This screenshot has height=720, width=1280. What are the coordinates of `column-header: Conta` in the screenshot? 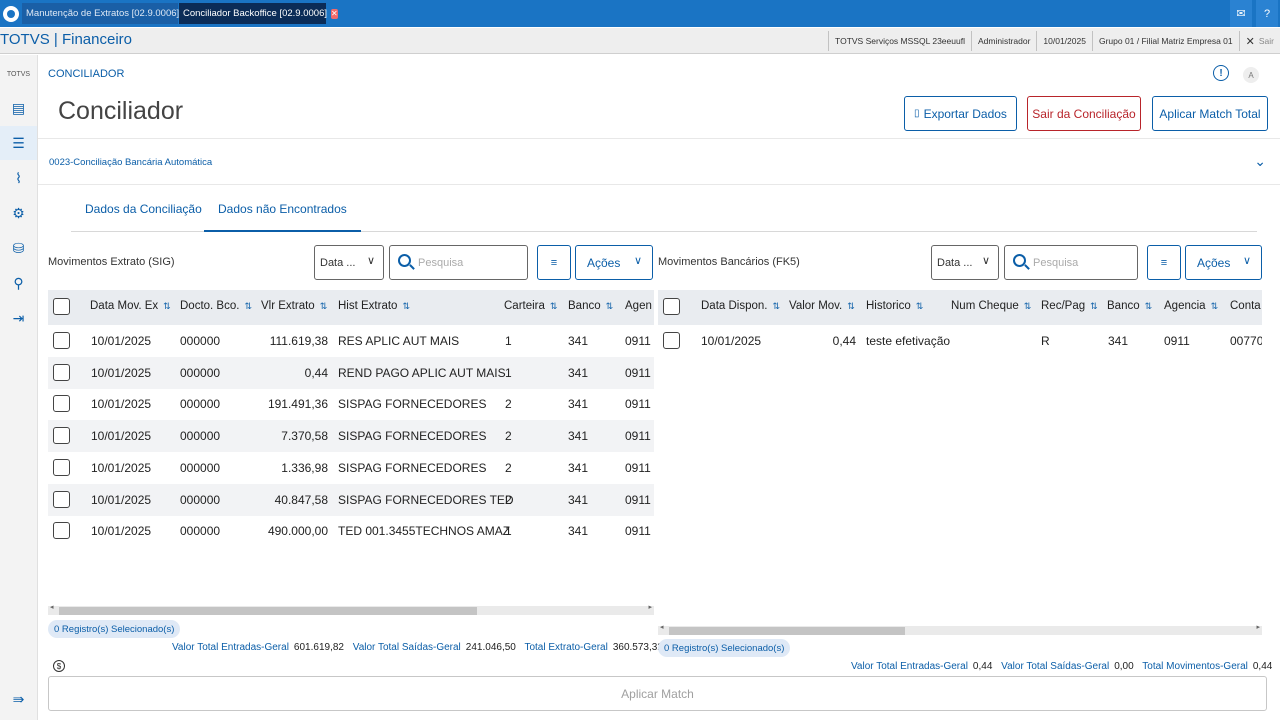 It's located at (1245, 306).